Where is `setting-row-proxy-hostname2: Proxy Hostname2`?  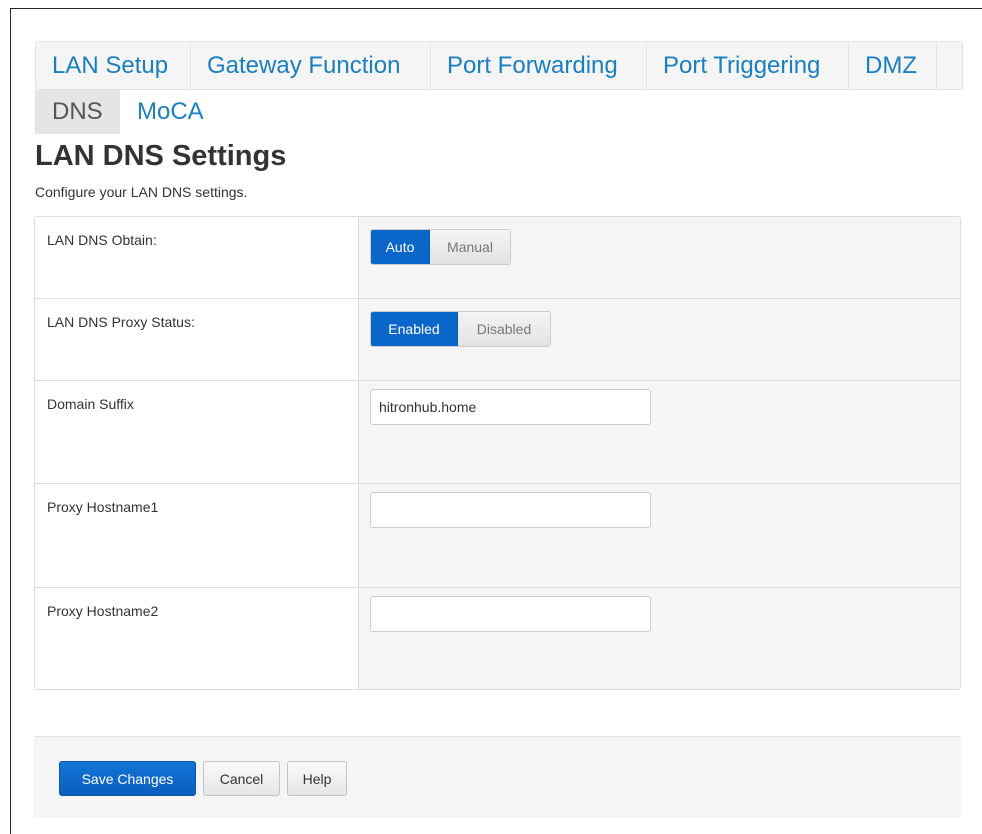
setting-row-proxy-hostname2: Proxy Hostname2 is located at coordinates (497, 638).